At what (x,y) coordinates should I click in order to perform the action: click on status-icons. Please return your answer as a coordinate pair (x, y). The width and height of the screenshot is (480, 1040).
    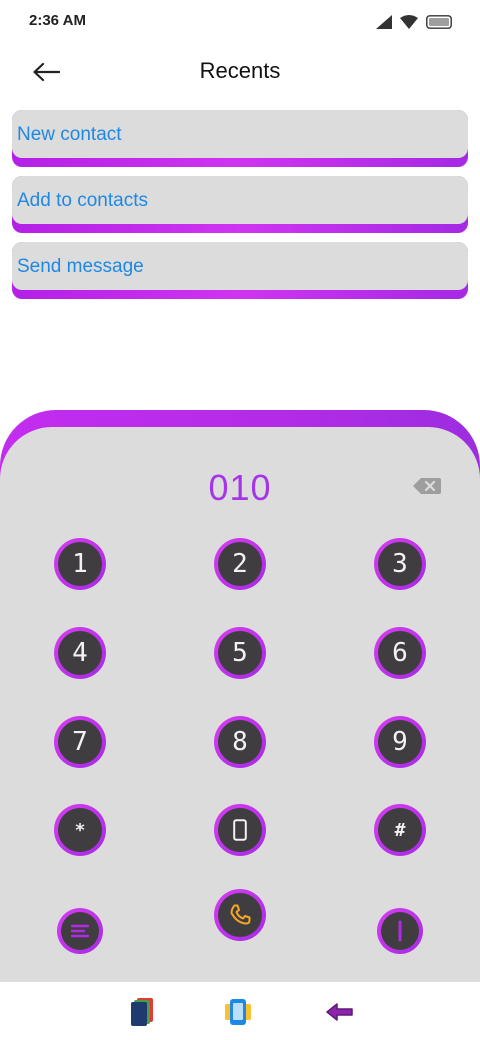
    Looking at the image, I should click on (414, 22).